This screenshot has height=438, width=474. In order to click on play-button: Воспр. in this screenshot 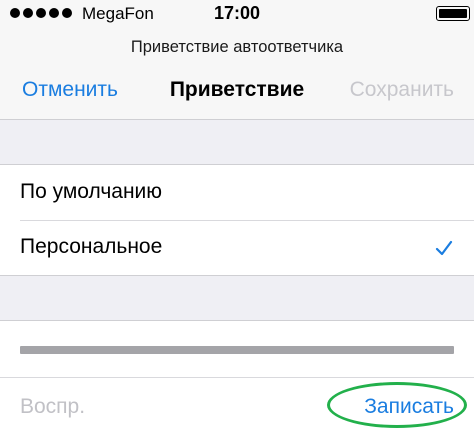, I will do `click(52, 407)`.